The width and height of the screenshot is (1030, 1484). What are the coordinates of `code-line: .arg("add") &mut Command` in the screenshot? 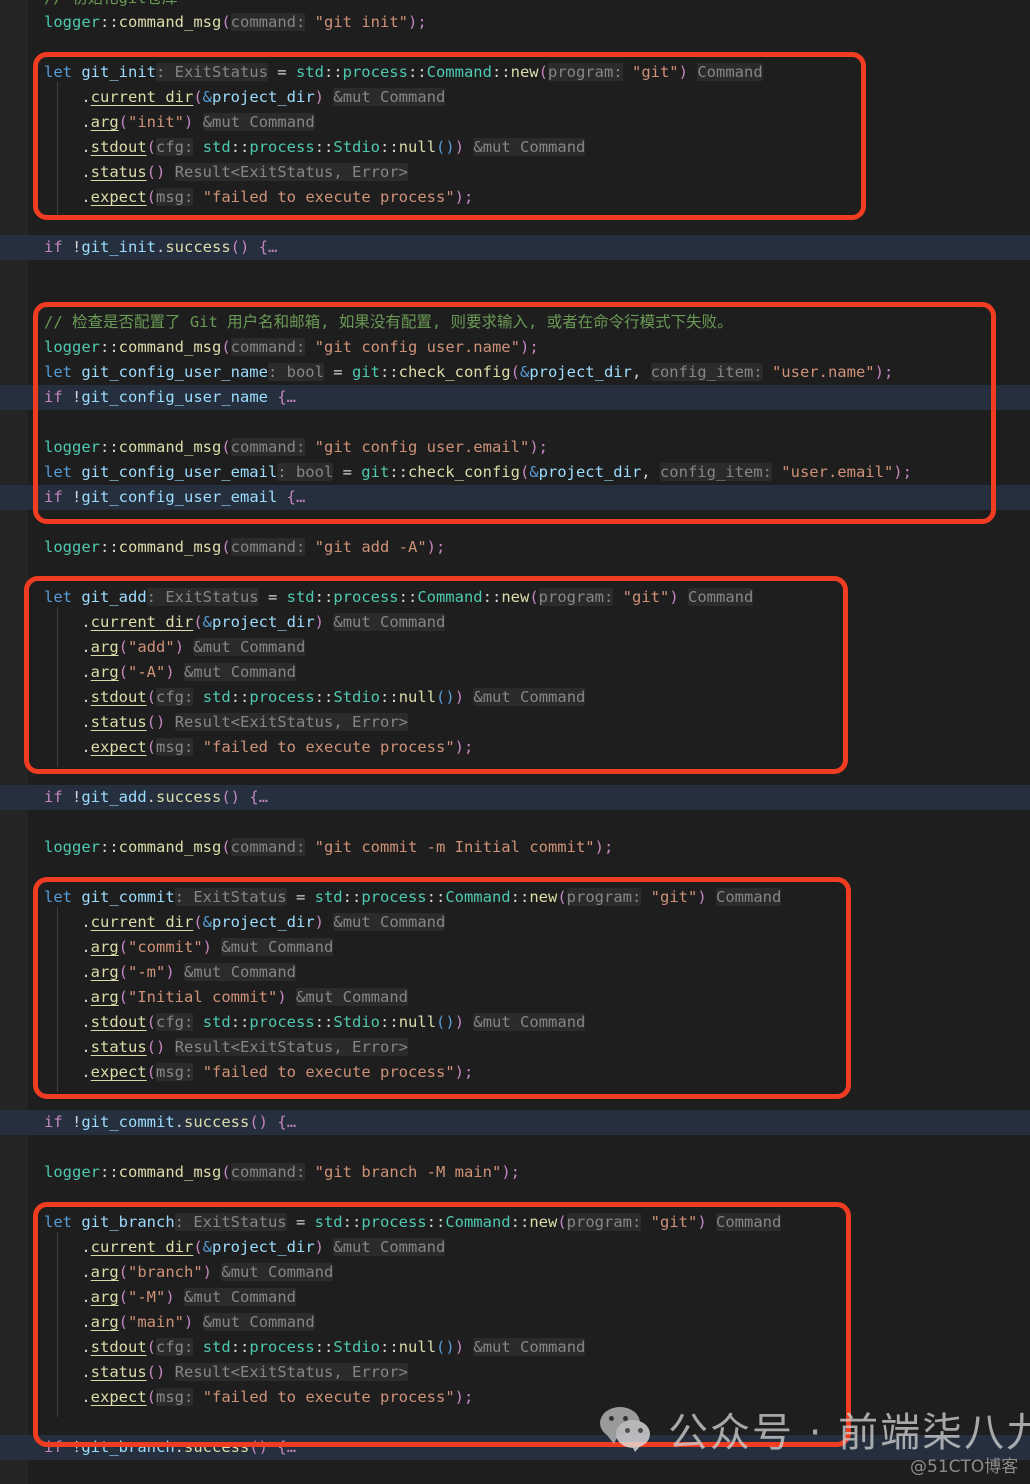 It's located at (515, 647).